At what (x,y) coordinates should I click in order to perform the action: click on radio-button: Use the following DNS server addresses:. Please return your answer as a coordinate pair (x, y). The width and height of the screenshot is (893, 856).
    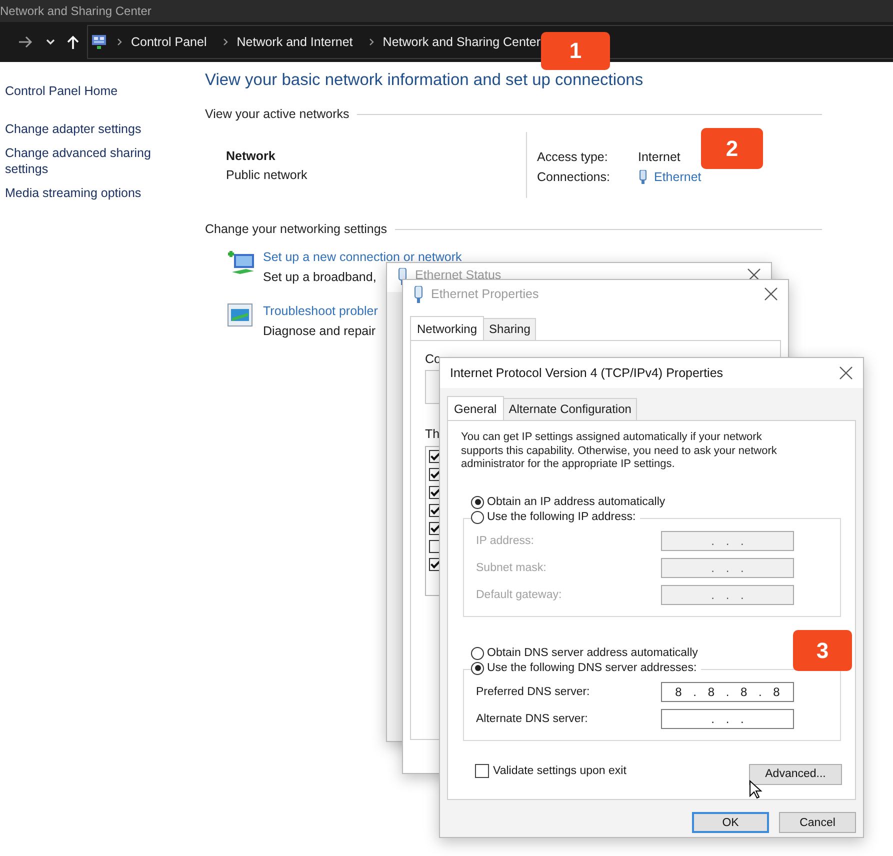
    Looking at the image, I should click on (586, 668).